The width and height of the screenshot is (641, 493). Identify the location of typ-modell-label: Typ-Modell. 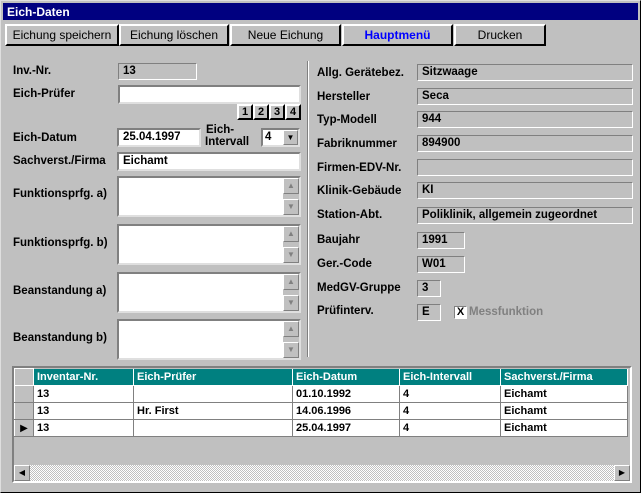
(347, 120).